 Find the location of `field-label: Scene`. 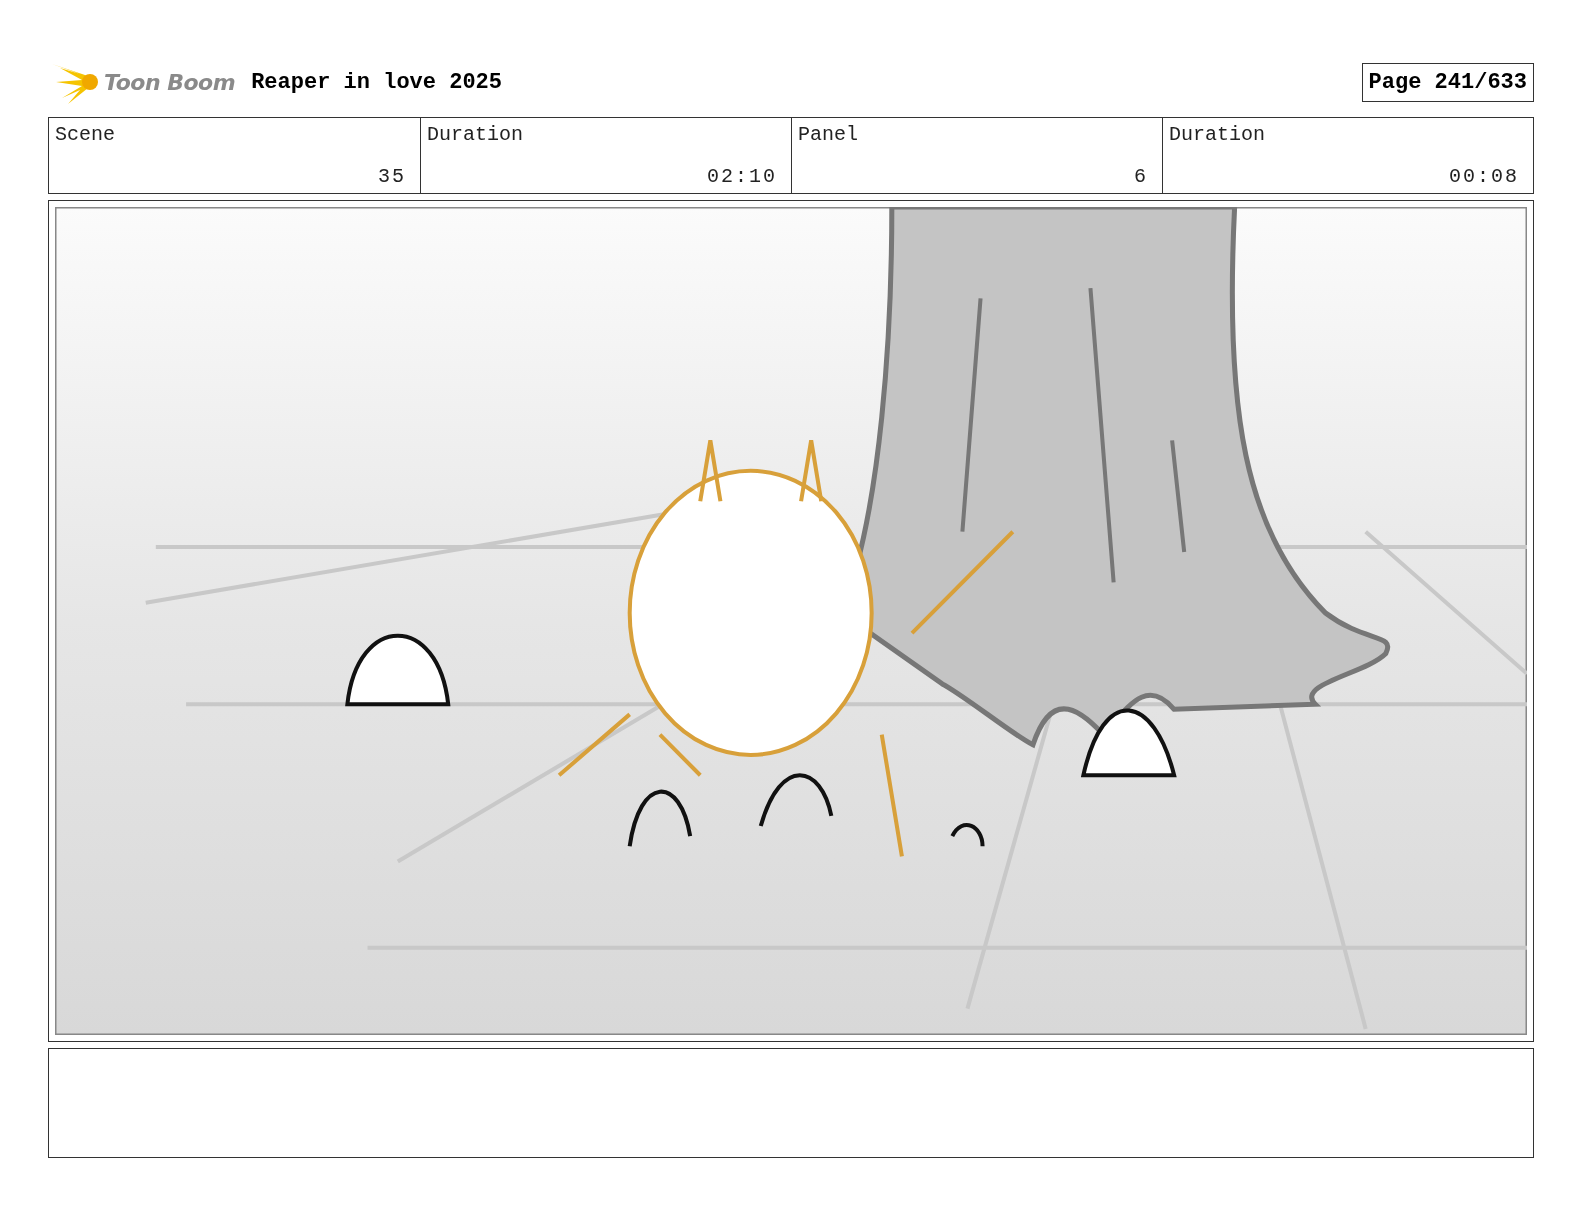

field-label: Scene is located at coordinates (85, 134).